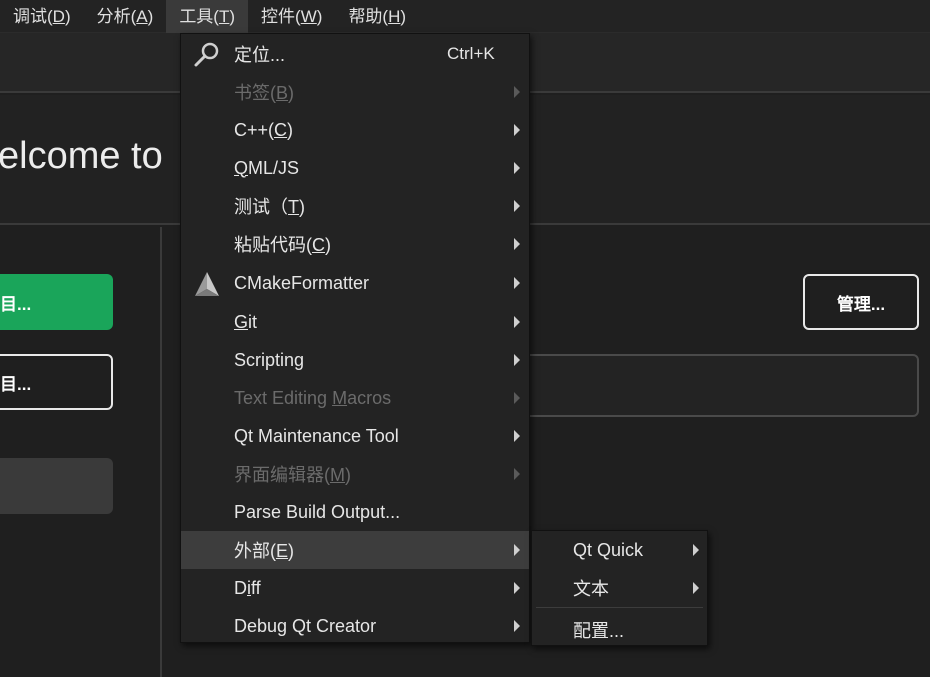 This screenshot has width=930, height=677. What do you see at coordinates (56, 486) in the screenshot?
I see `gray-button` at bounding box center [56, 486].